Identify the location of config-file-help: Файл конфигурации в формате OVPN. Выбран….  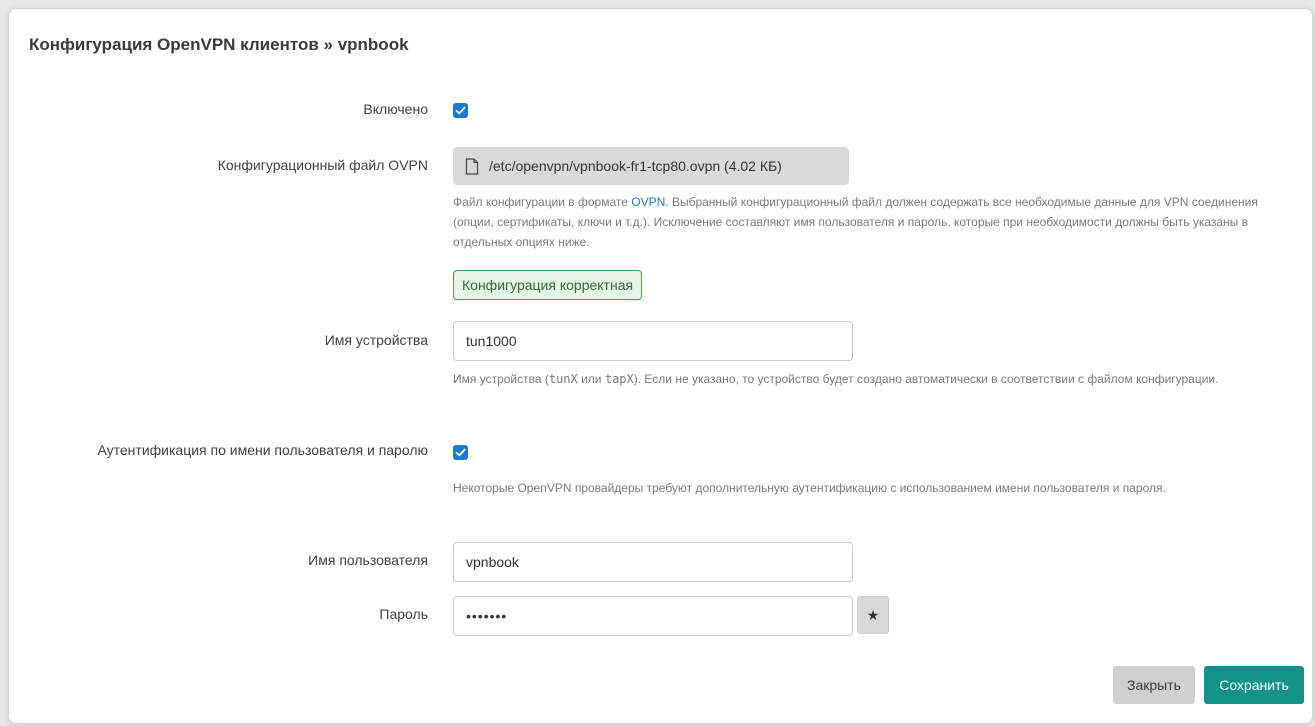
(875, 222).